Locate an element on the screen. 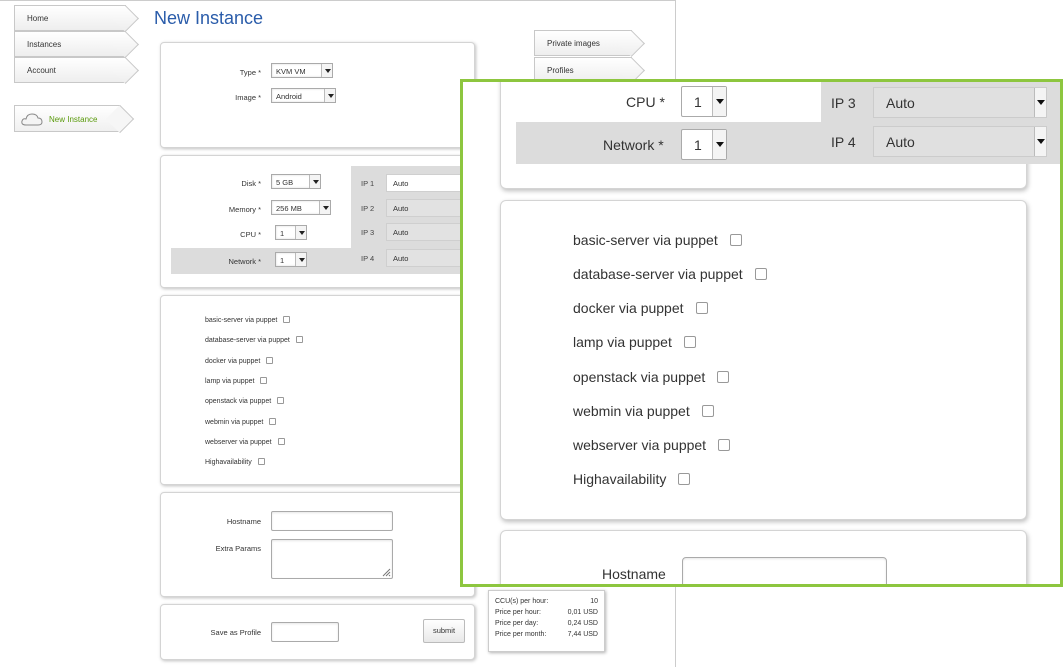 The width and height of the screenshot is (1064, 667). puppet-option: webmin via puppet is located at coordinates (241, 422).